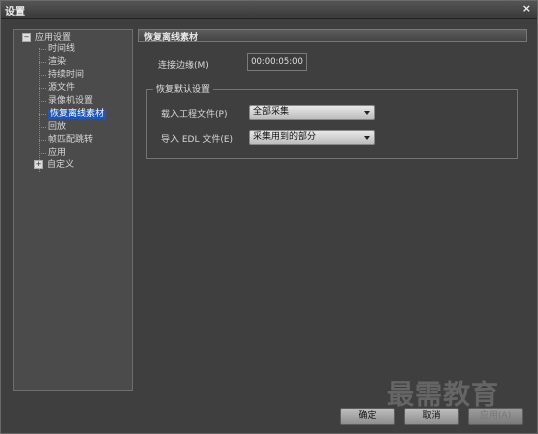 The image size is (538, 434). I want to click on expand-icon: +, so click(38, 164).